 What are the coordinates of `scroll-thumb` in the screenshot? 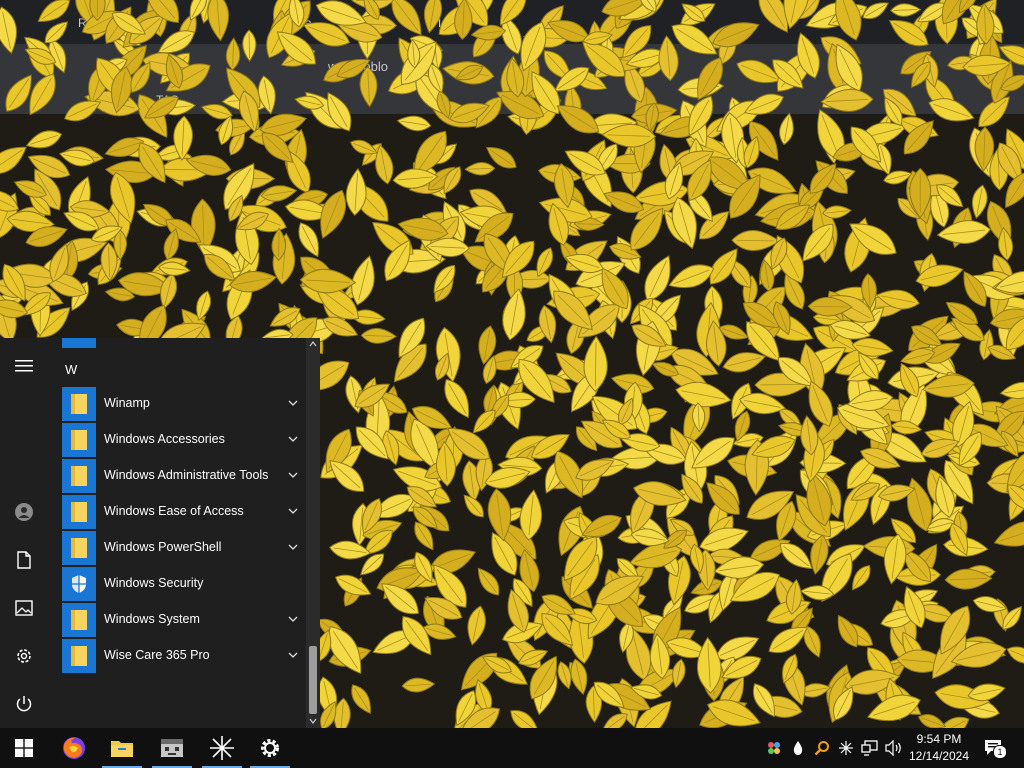 It's located at (313, 680).